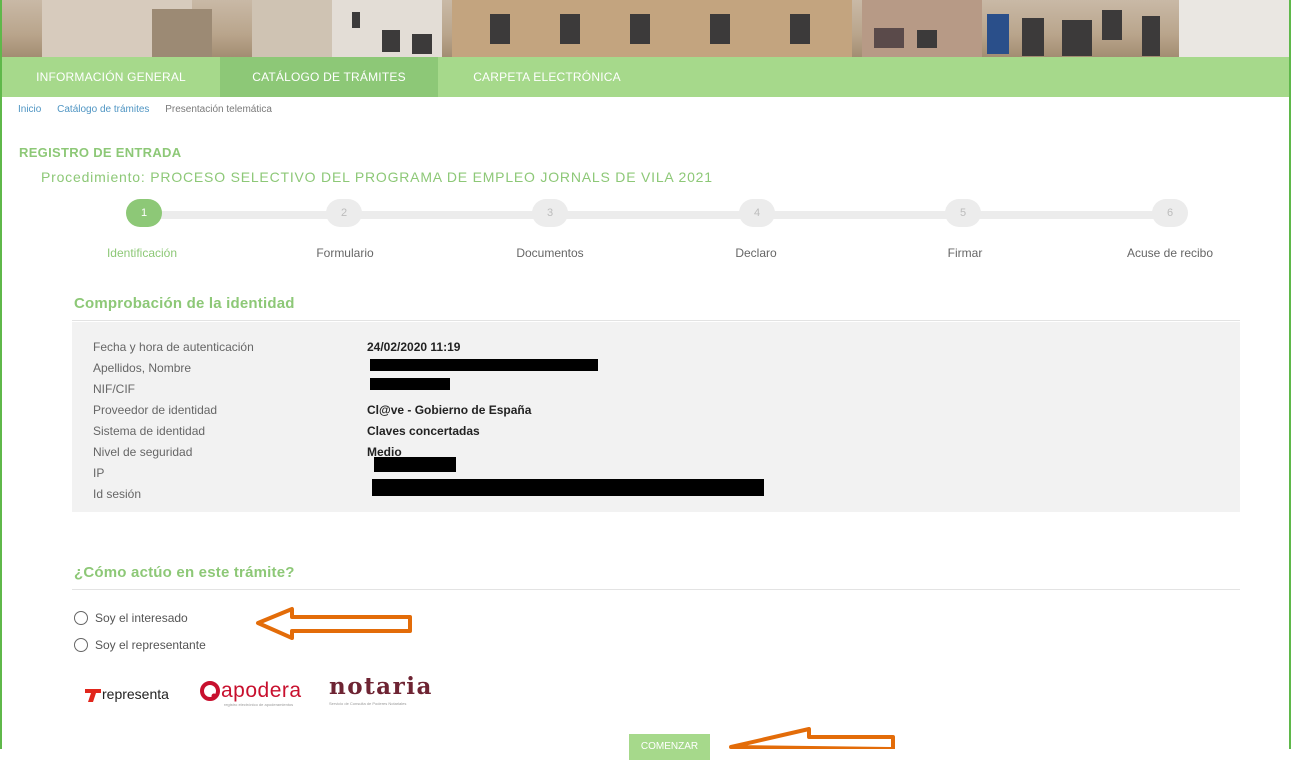 The width and height of the screenshot is (1291, 760). What do you see at coordinates (173, 347) in the screenshot?
I see `row-label-fecha: Fecha y hora de autenticación` at bounding box center [173, 347].